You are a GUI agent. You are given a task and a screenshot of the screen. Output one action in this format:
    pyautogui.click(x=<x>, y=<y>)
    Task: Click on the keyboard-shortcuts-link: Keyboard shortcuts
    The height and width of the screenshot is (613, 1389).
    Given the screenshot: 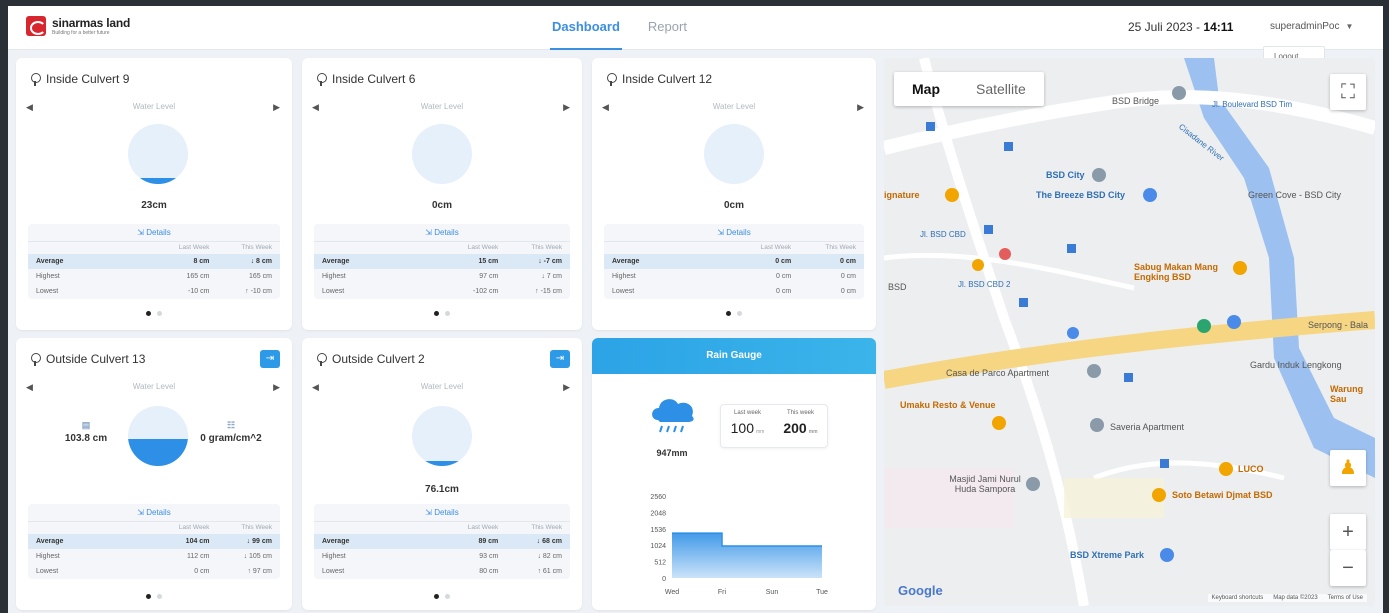 What is the action you would take?
    pyautogui.click(x=1238, y=598)
    